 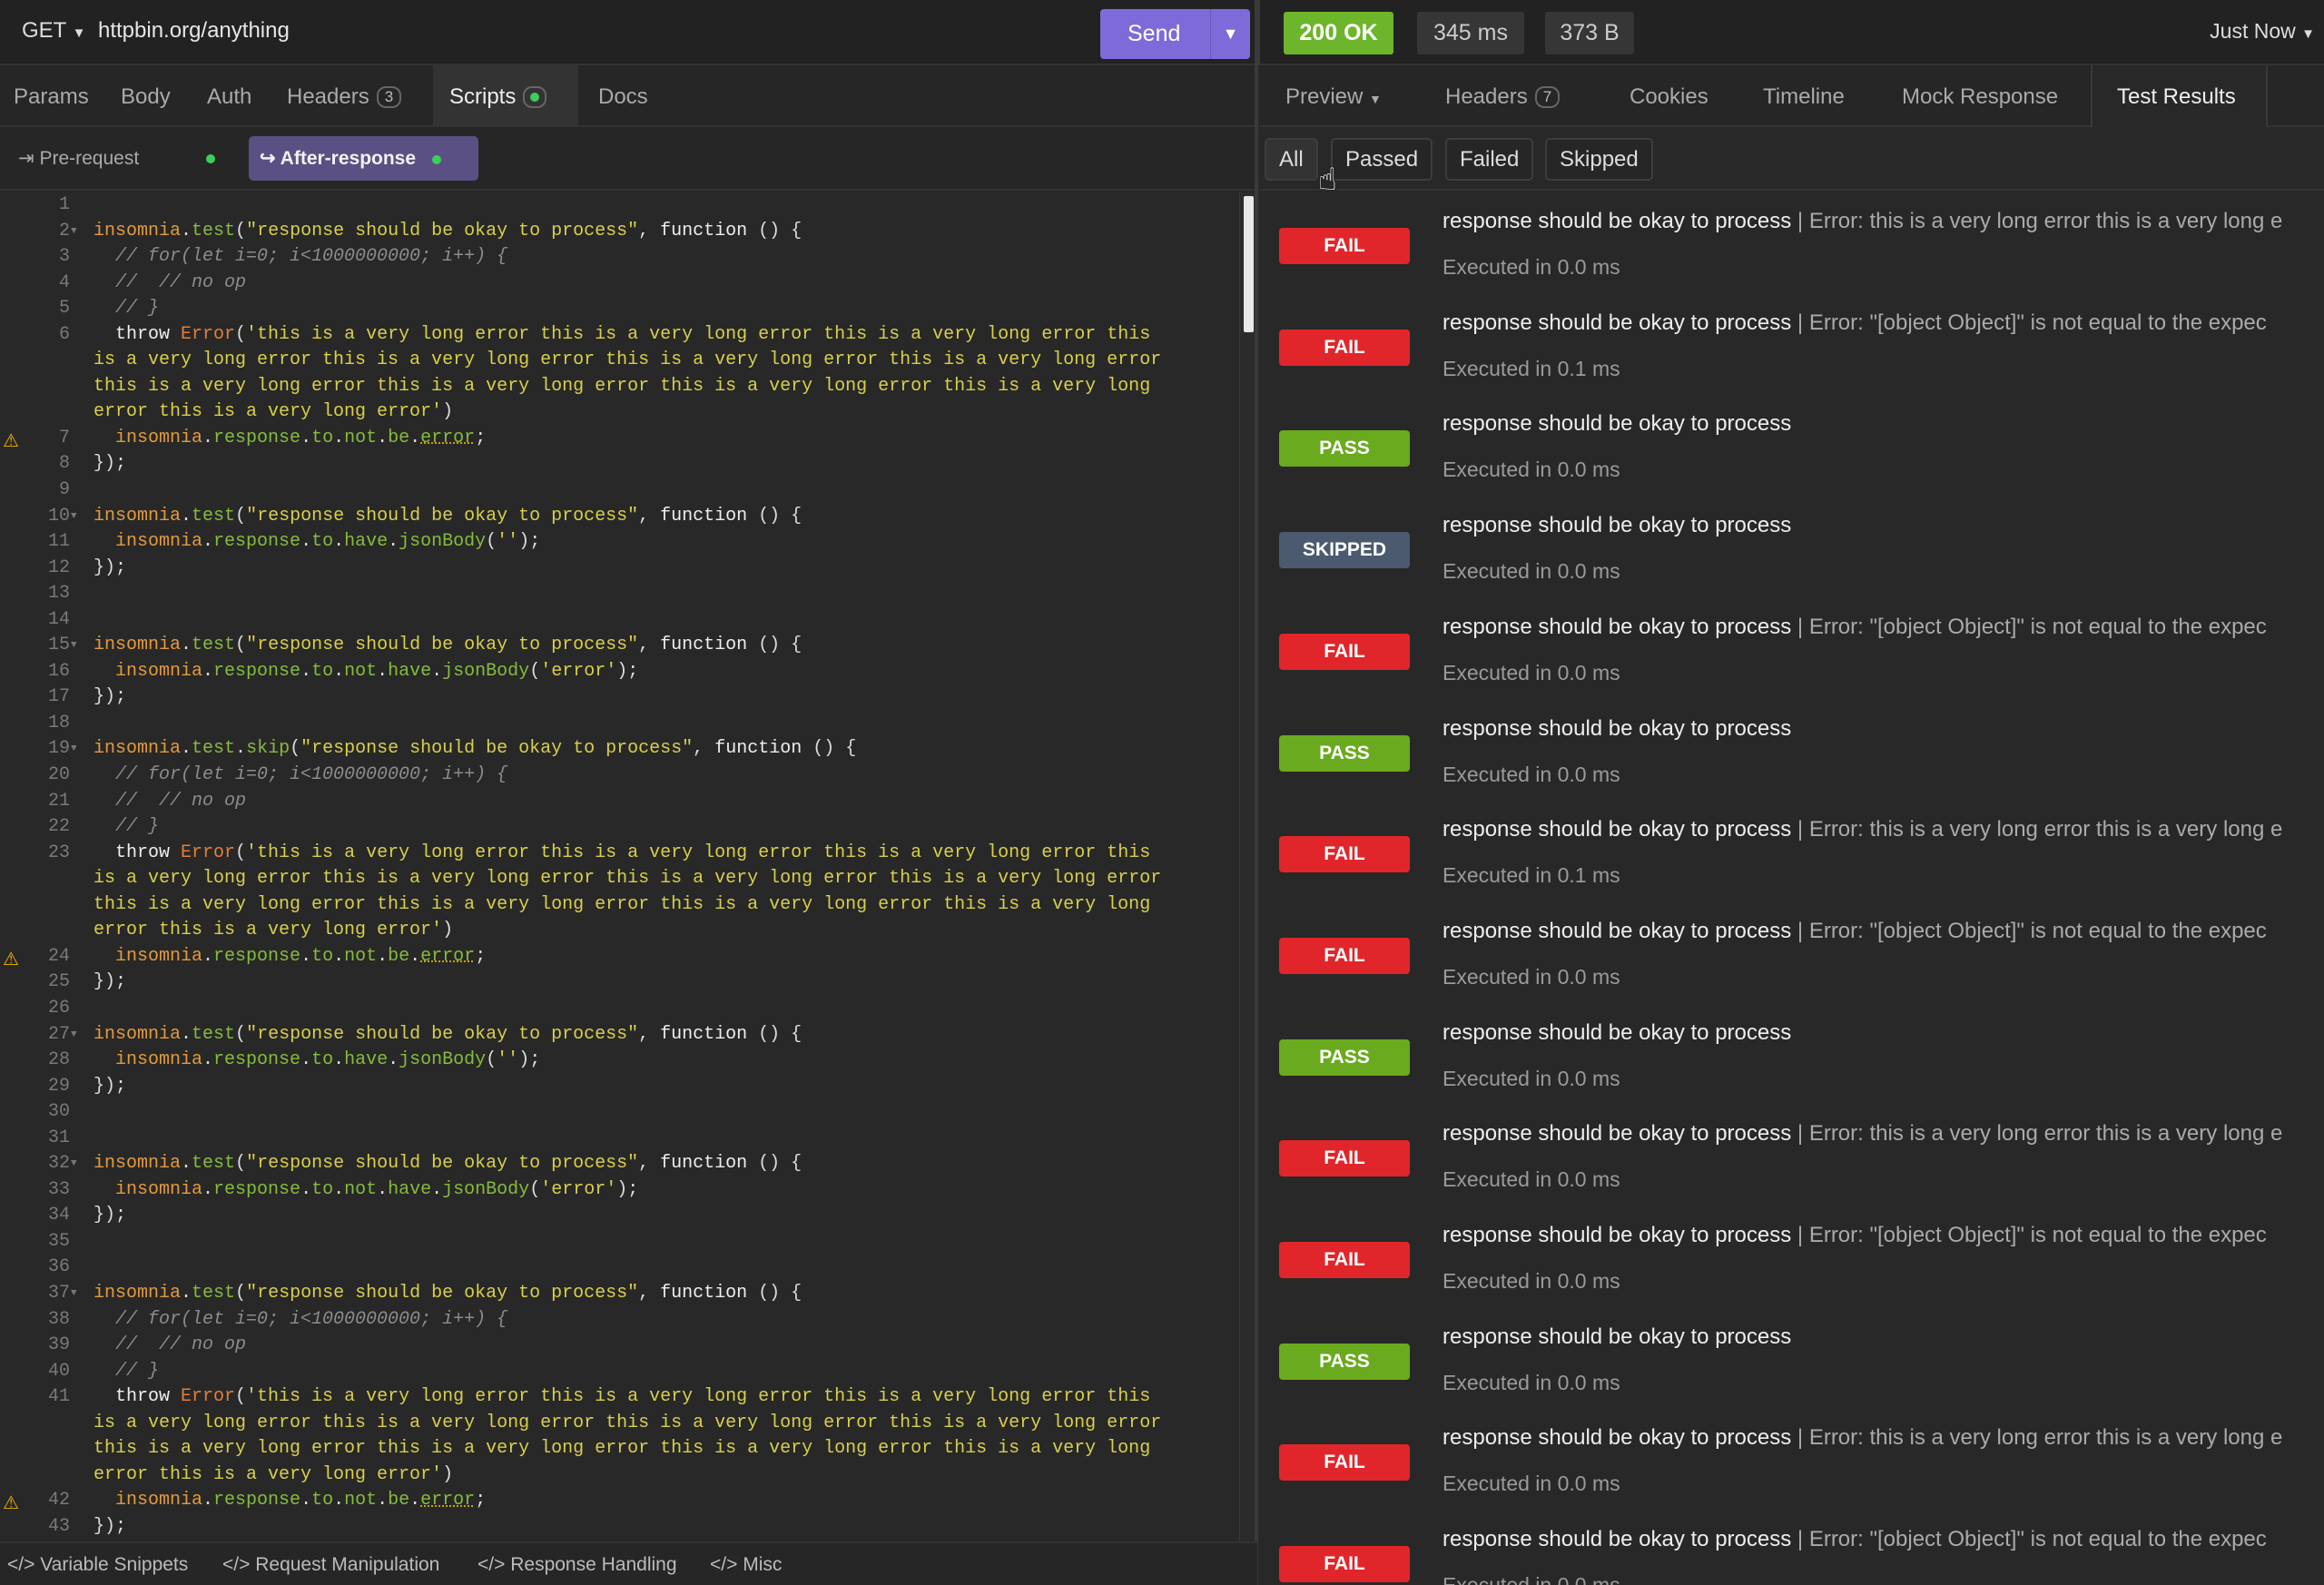 What do you see at coordinates (619, 258) in the screenshot?
I see `code-line: 3 // for(let i=0; i<1000000000; i++) {` at bounding box center [619, 258].